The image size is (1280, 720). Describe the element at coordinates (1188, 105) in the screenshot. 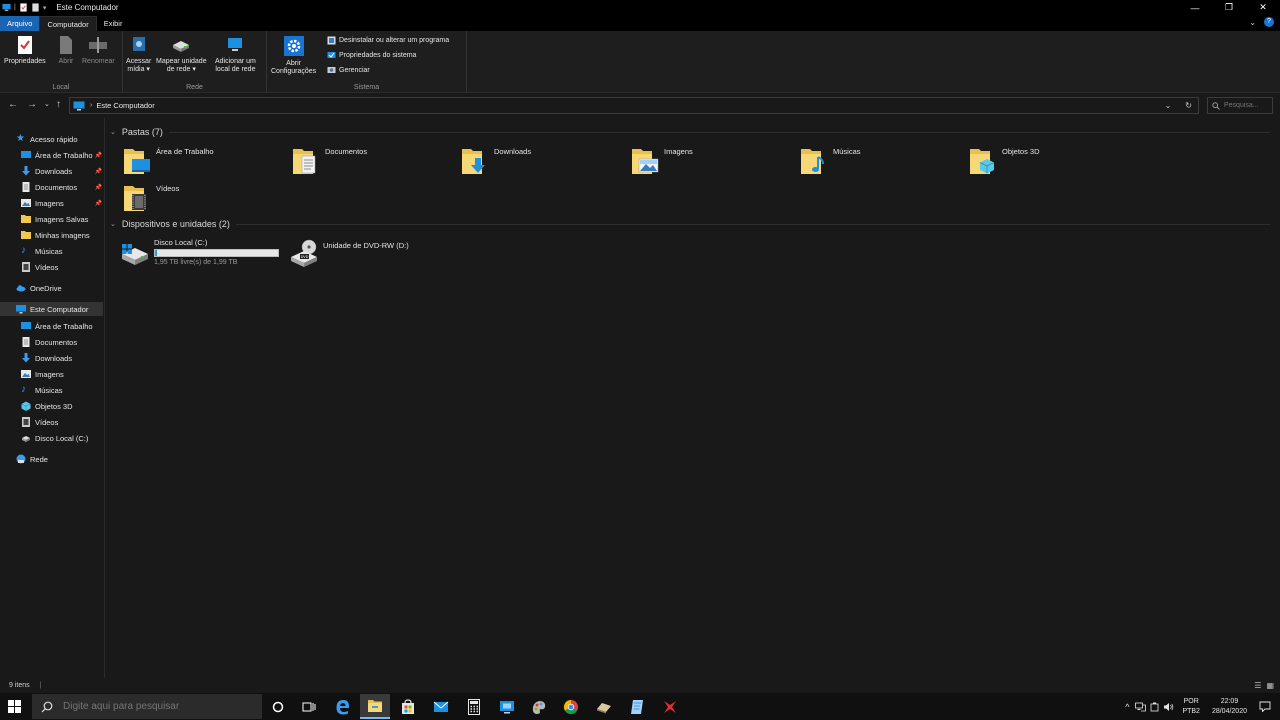

I see `refresh-icon: ↻` at that location.